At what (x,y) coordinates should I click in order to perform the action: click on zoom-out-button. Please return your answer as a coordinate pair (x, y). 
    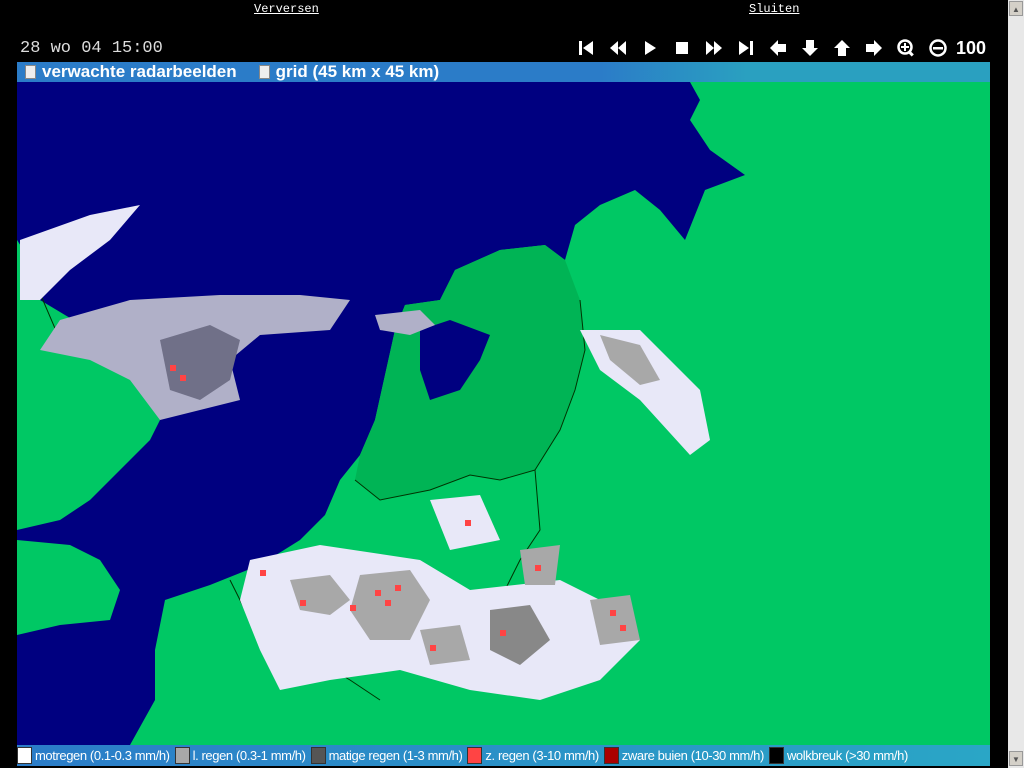
    Looking at the image, I should click on (938, 48).